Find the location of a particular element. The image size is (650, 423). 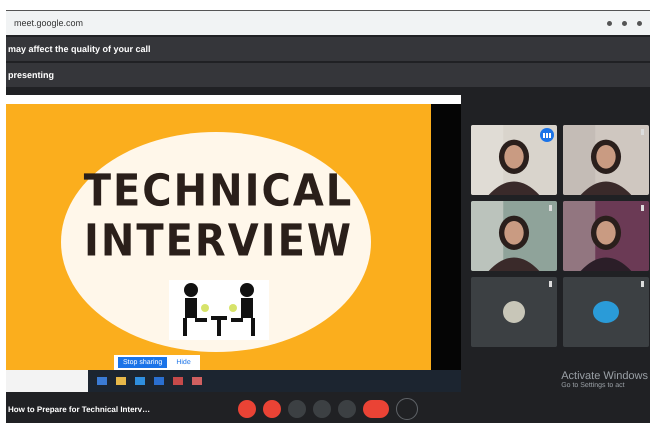

browser-icons is located at coordinates (624, 23).